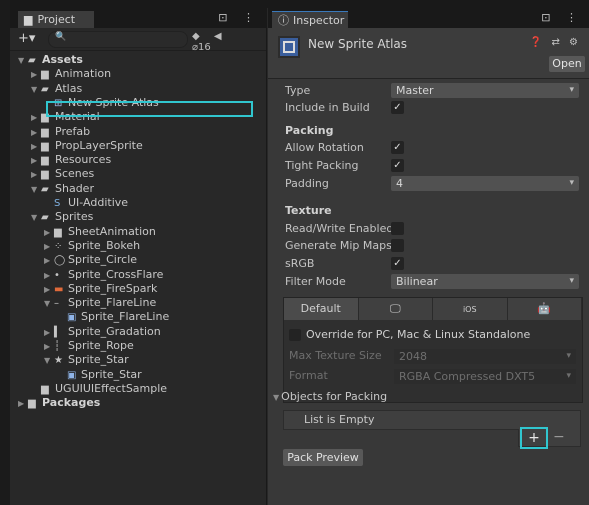  Describe the element at coordinates (295, 335) in the screenshot. I see `override-checkbox` at that location.